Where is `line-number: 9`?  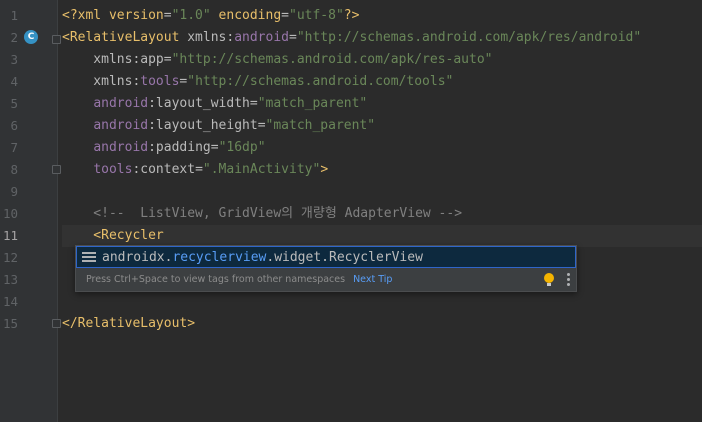
line-number: 9 is located at coordinates (14, 191).